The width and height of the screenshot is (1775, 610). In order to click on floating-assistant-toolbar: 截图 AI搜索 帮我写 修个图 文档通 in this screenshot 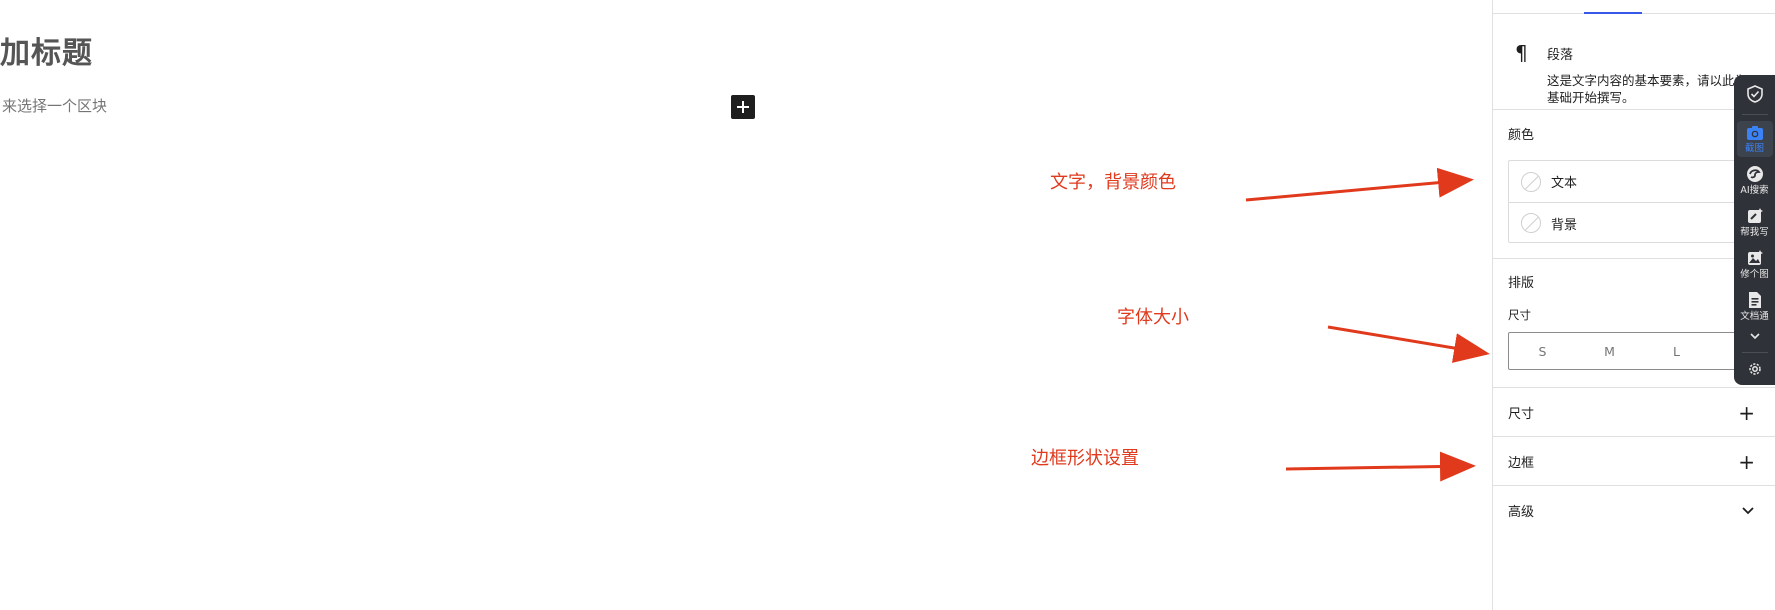, I will do `click(1754, 230)`.